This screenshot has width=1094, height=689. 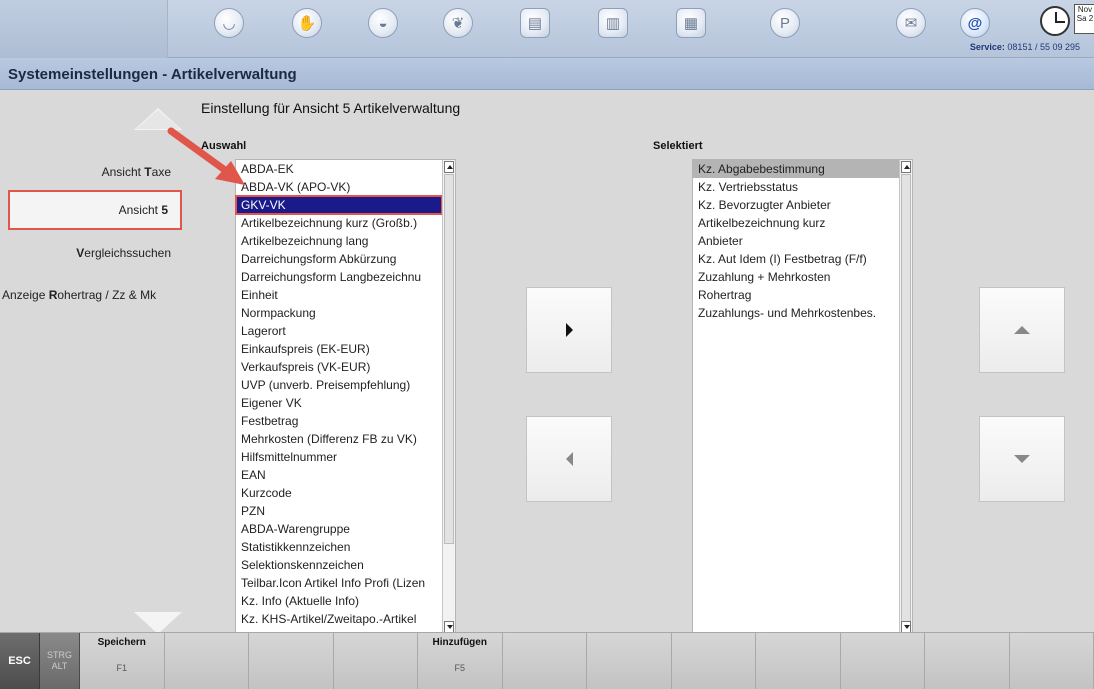 What do you see at coordinates (460, 661) in the screenshot?
I see `function-key-5: Hinzufügen F5` at bounding box center [460, 661].